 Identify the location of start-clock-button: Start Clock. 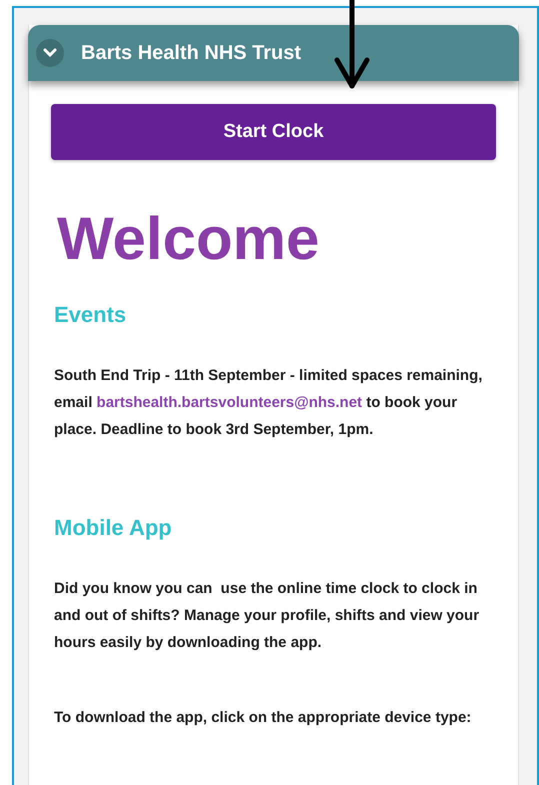
(273, 132).